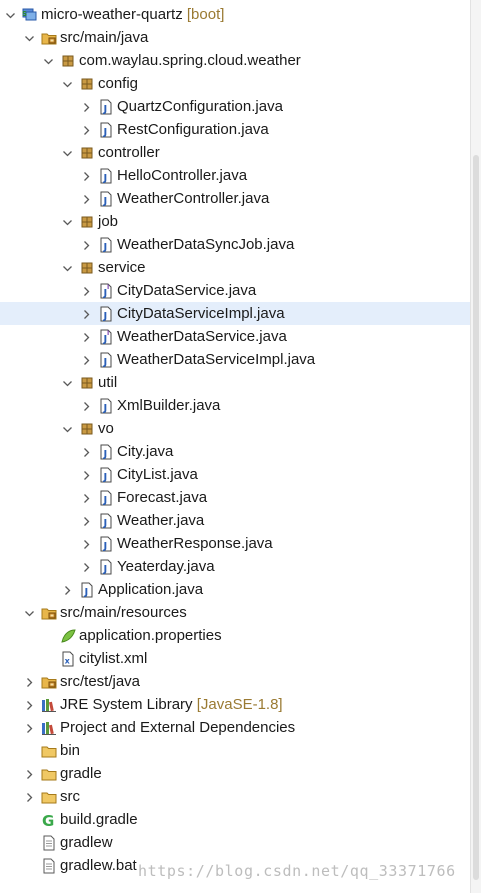 This screenshot has height=893, width=481. What do you see at coordinates (49, 821) in the screenshot?
I see `gradle-file-icon: G` at bounding box center [49, 821].